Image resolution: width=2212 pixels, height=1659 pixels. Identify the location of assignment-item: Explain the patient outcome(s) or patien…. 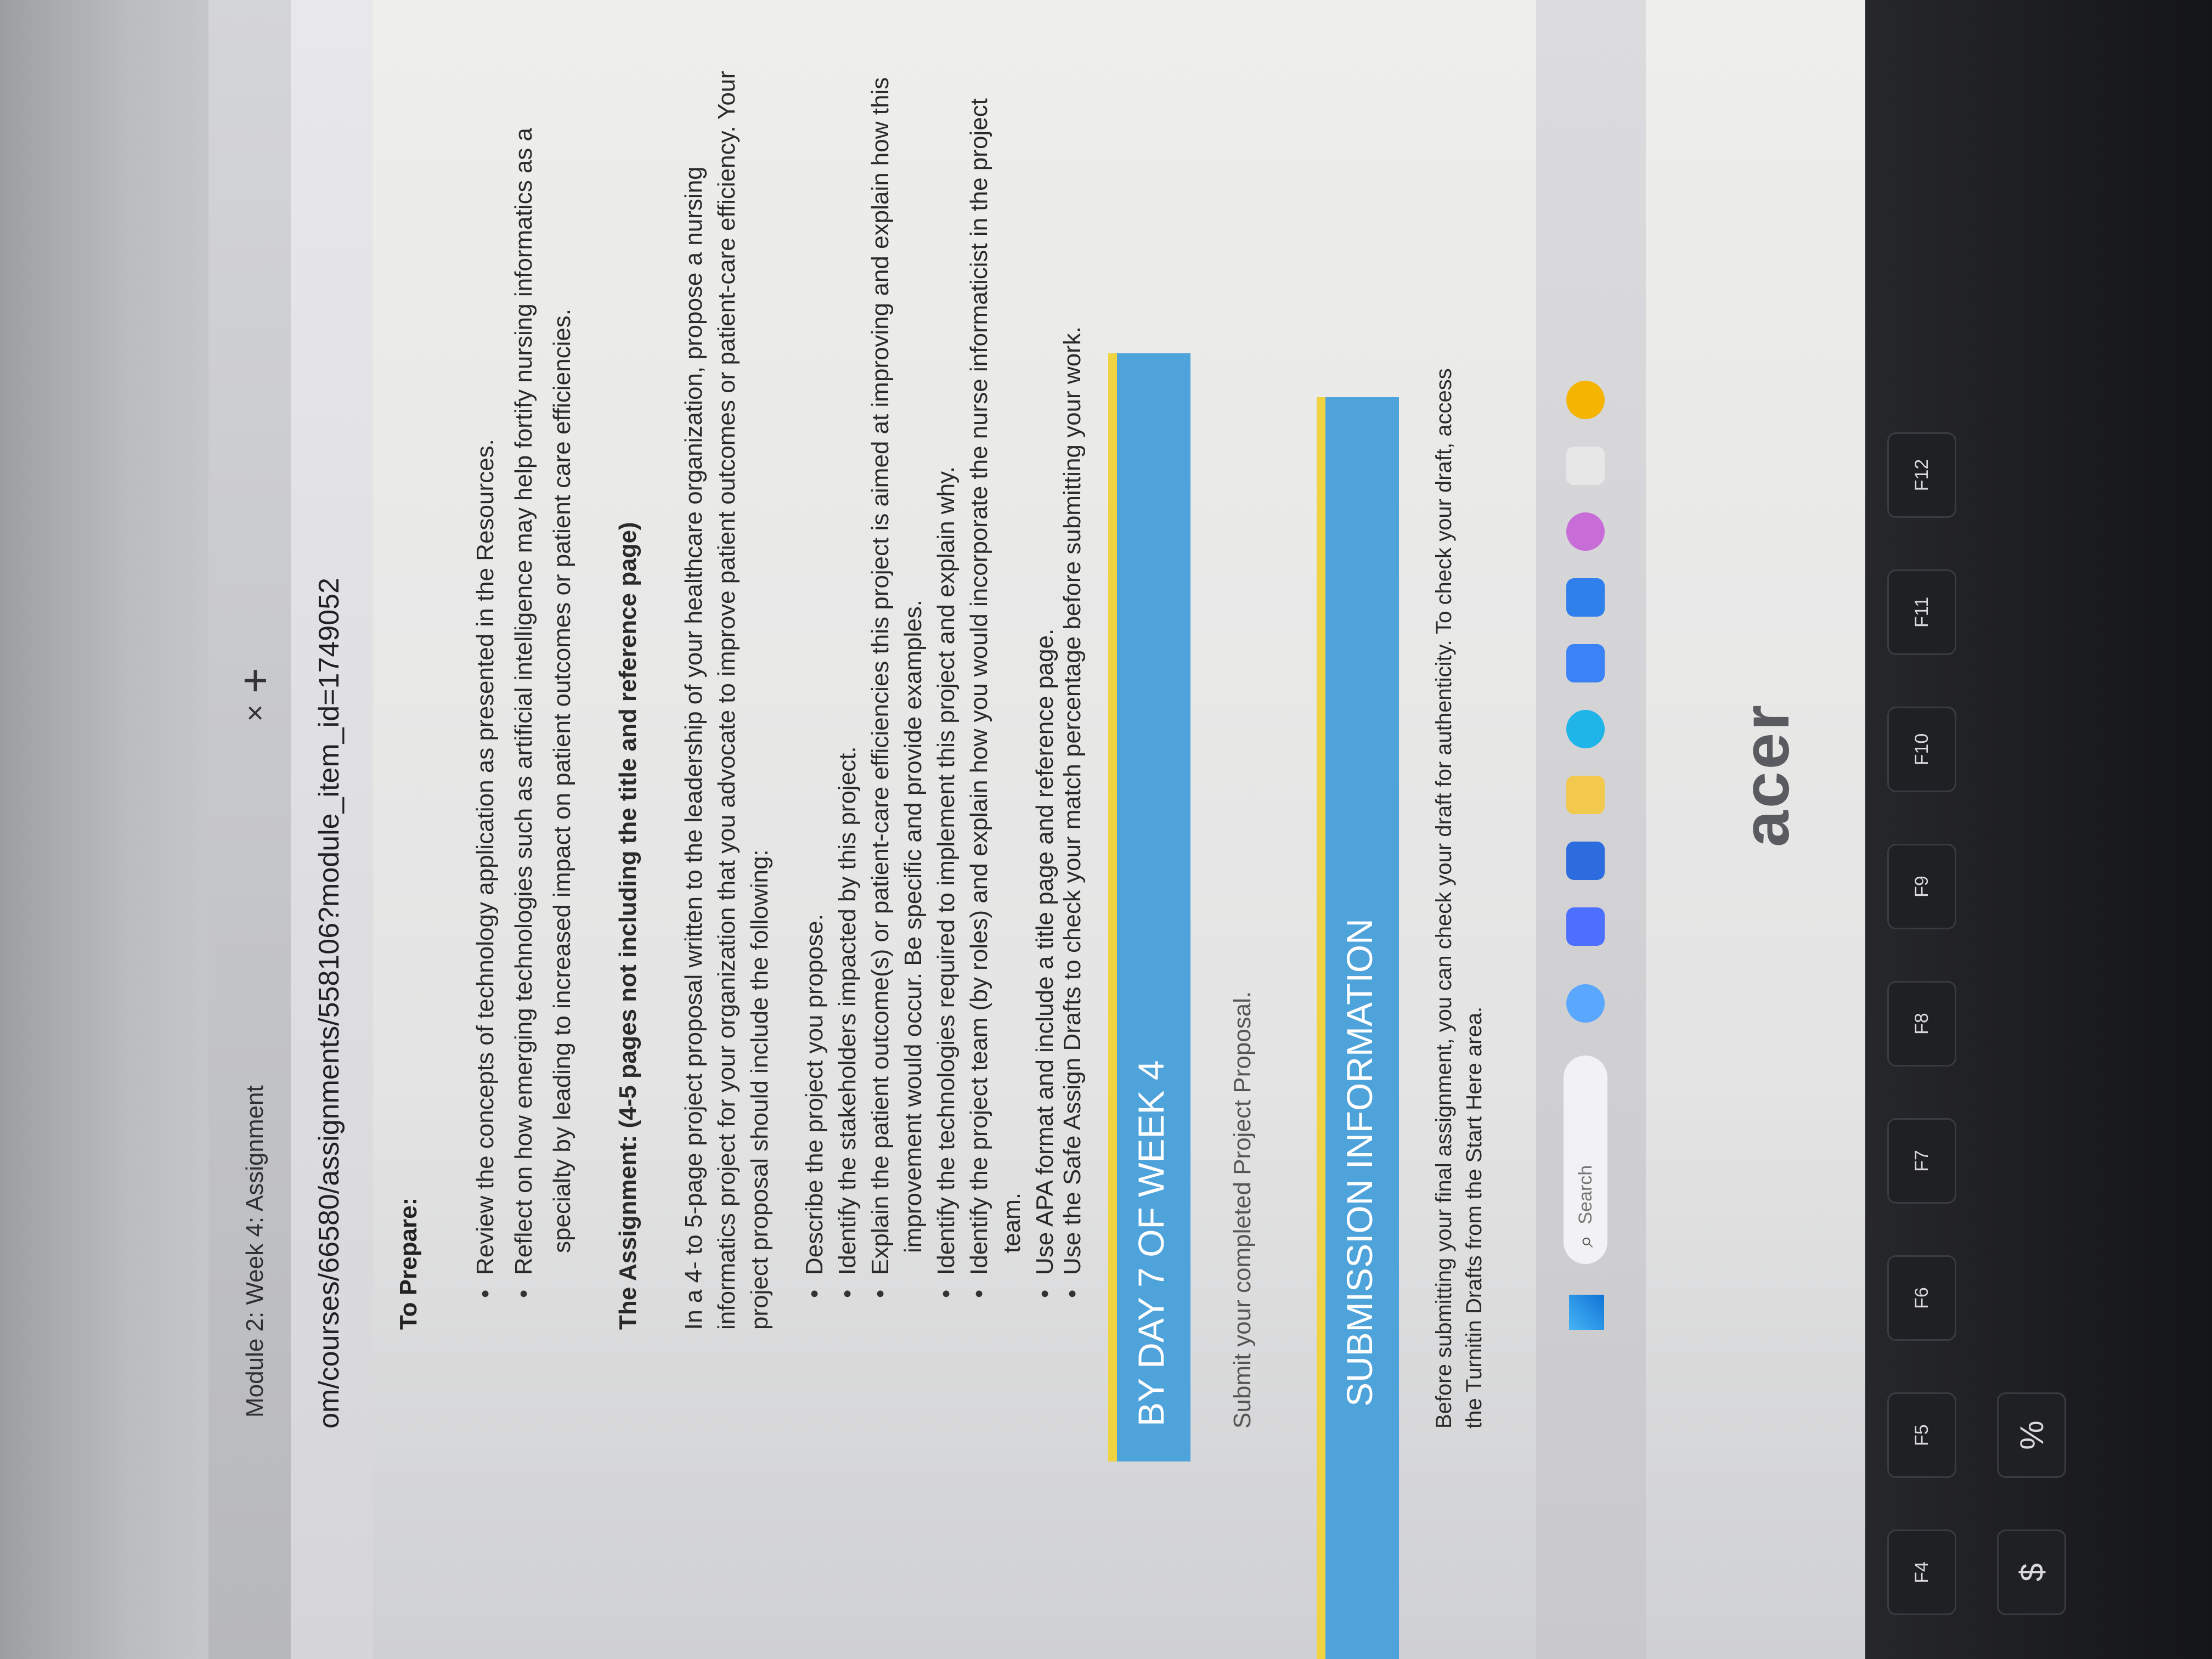
(880, 676).